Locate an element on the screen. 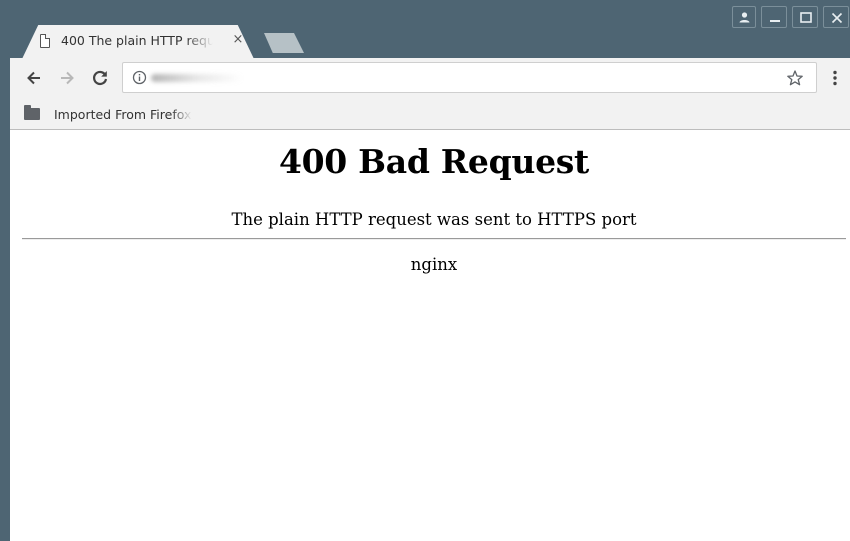  minimize-button is located at coordinates (774, 17).